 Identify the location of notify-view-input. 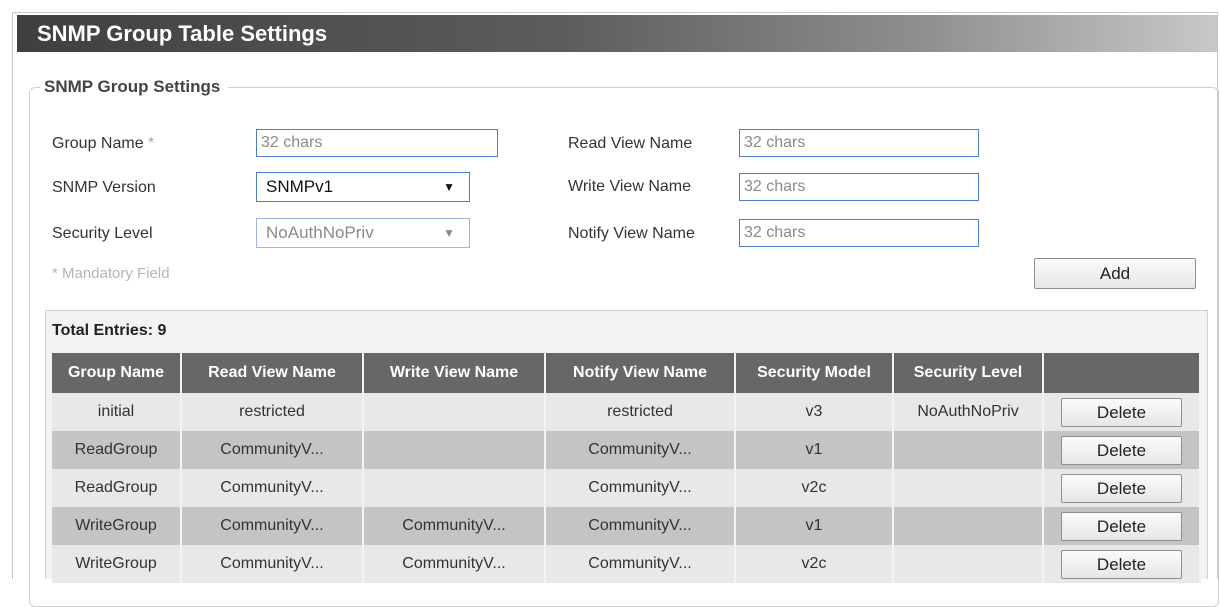
(859, 233).